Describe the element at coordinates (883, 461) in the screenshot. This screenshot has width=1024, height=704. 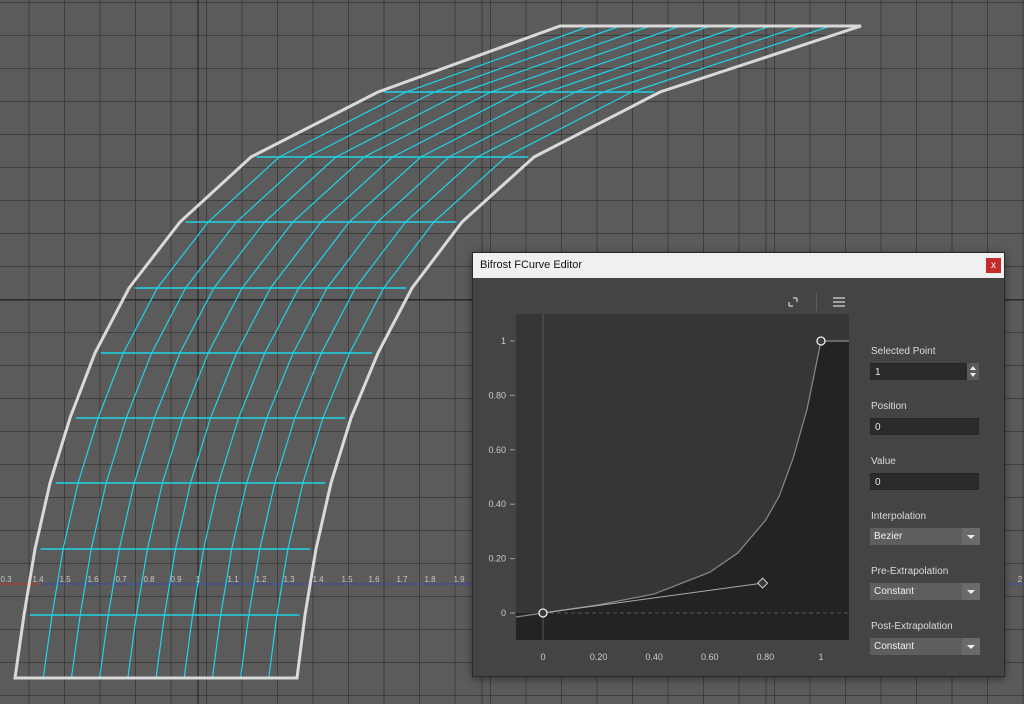
I see `value-label: Value` at that location.